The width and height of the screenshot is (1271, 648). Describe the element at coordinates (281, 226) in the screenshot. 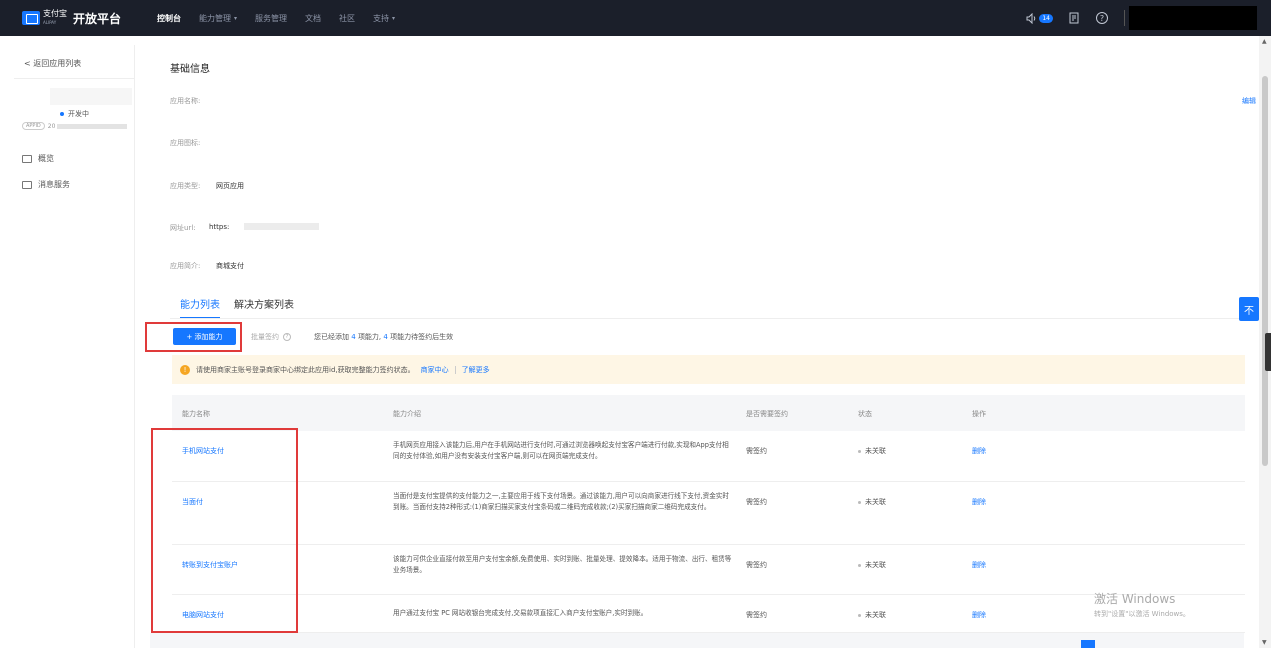

I see `url-redacted` at that location.